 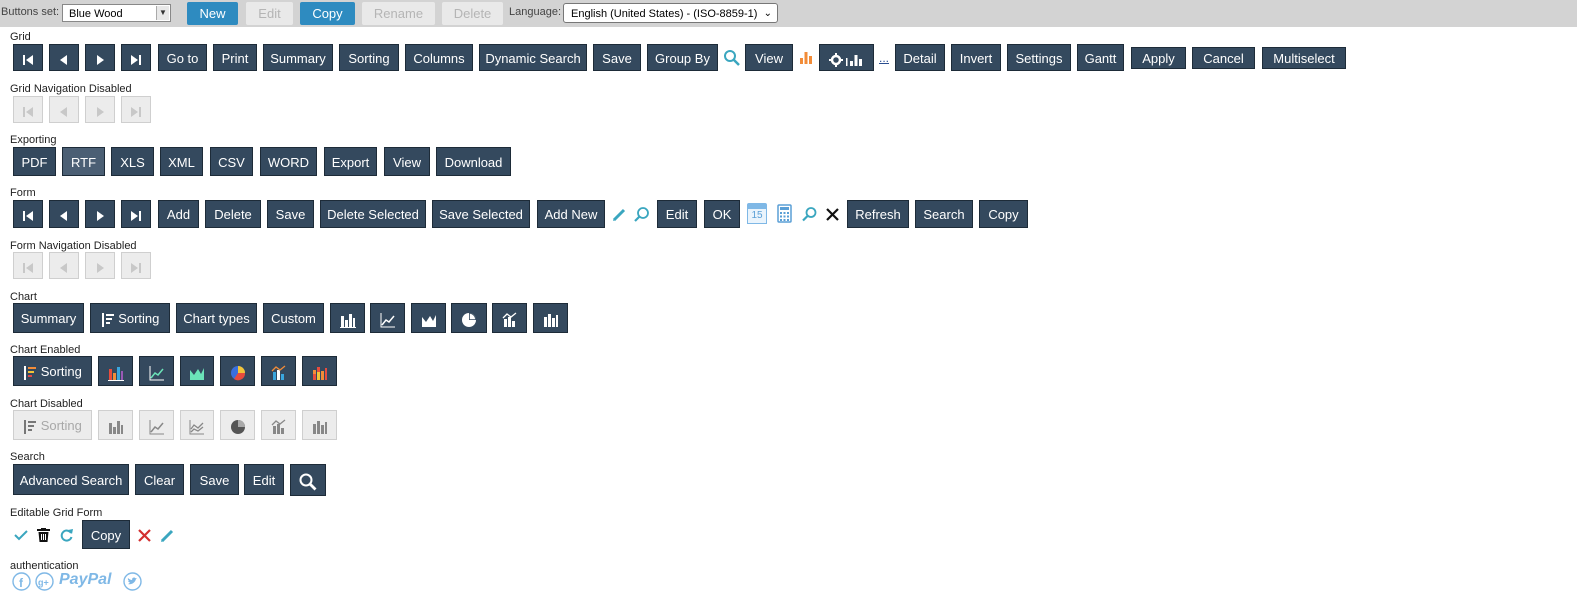 What do you see at coordinates (45, 350) in the screenshot?
I see `section-chart-enabled-label: Chart Enabled` at bounding box center [45, 350].